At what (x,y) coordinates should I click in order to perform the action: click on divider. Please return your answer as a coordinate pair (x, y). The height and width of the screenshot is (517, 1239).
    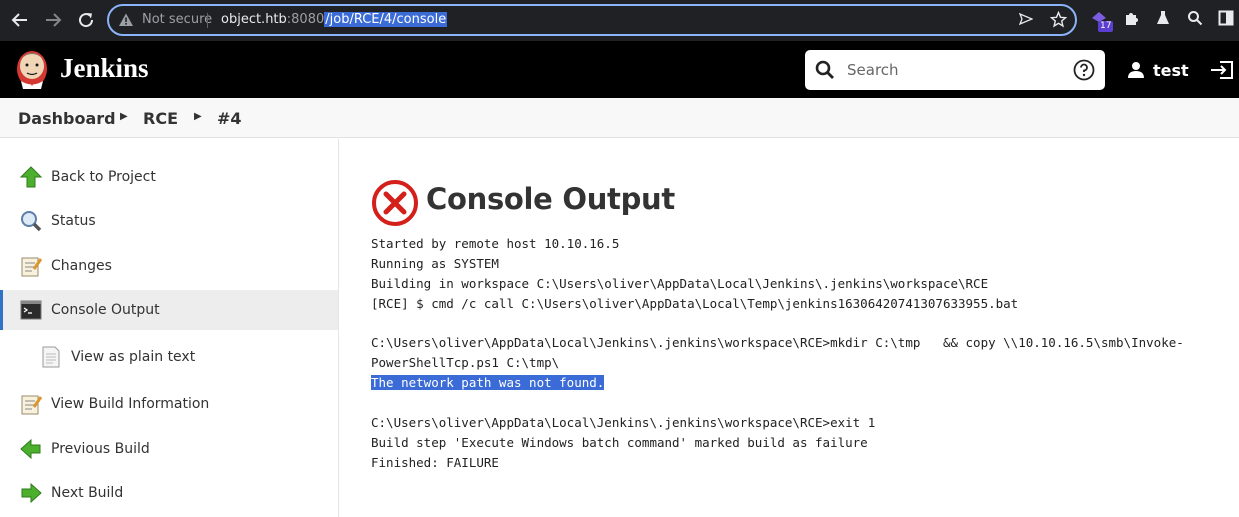
    Looking at the image, I should click on (207, 20).